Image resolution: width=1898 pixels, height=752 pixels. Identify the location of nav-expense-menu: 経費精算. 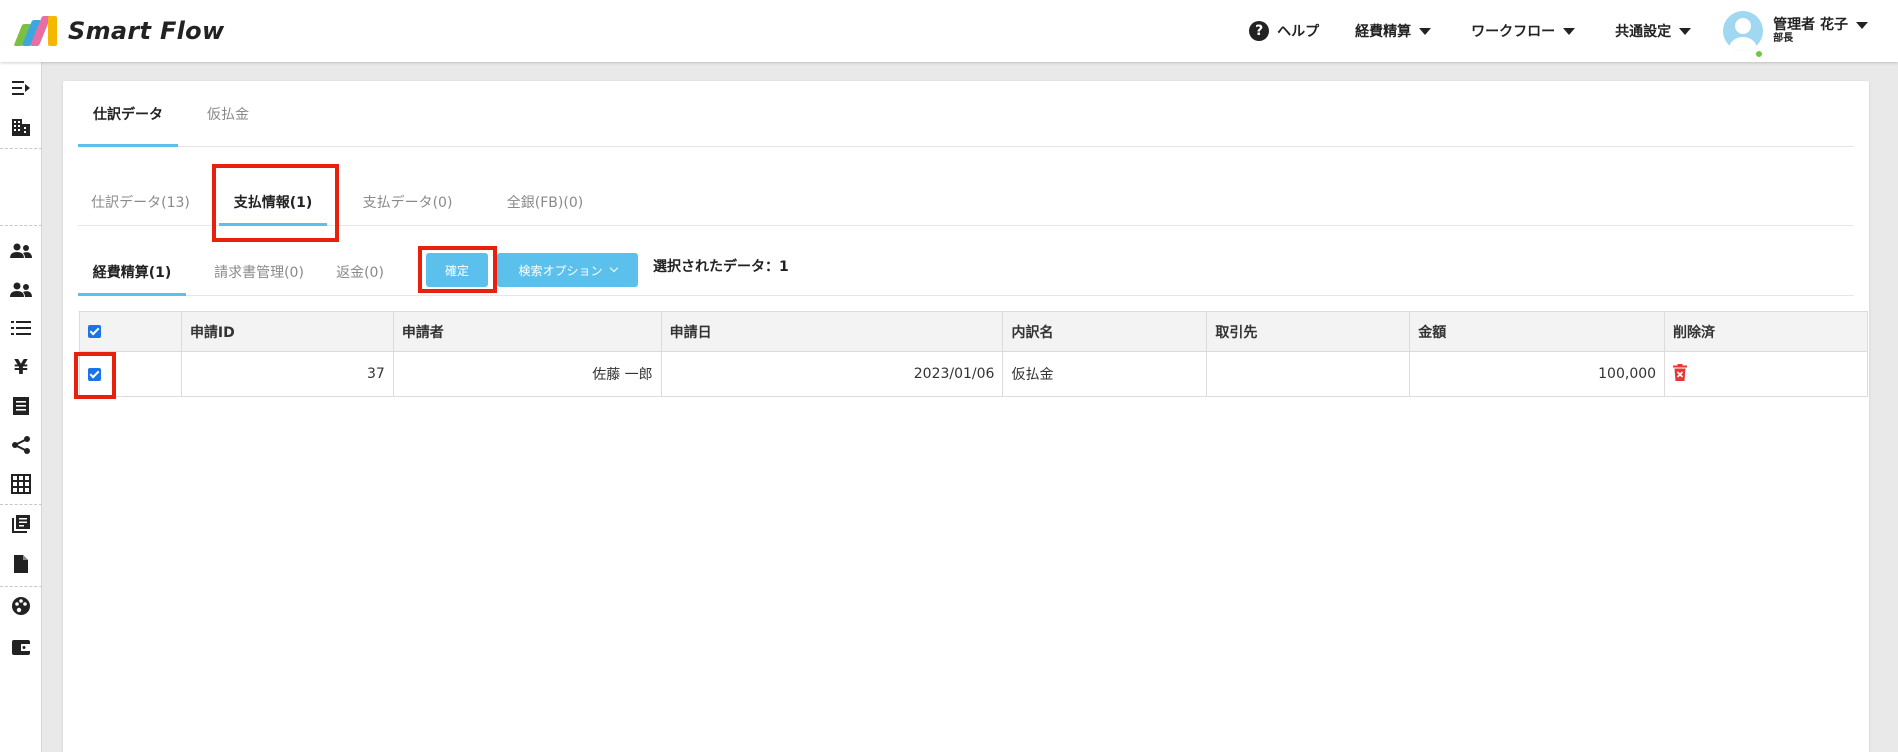
(1393, 31).